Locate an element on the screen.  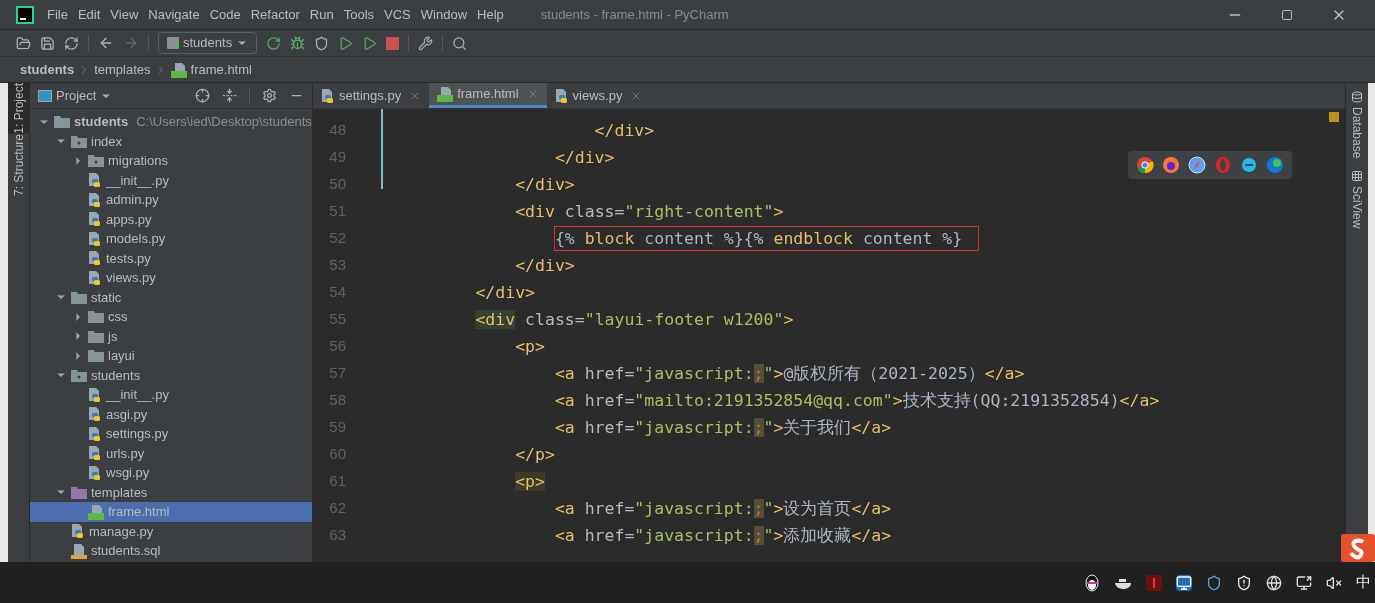
maximize-icon is located at coordinates (1287, 14).